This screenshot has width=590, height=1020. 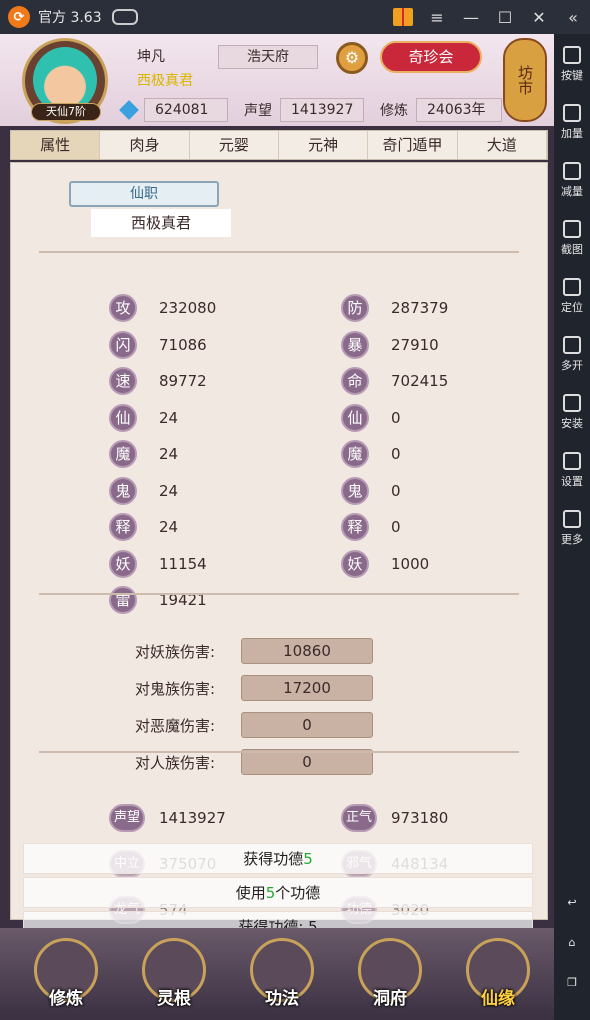 I want to click on menu-button: ≡, so click(x=437, y=17).